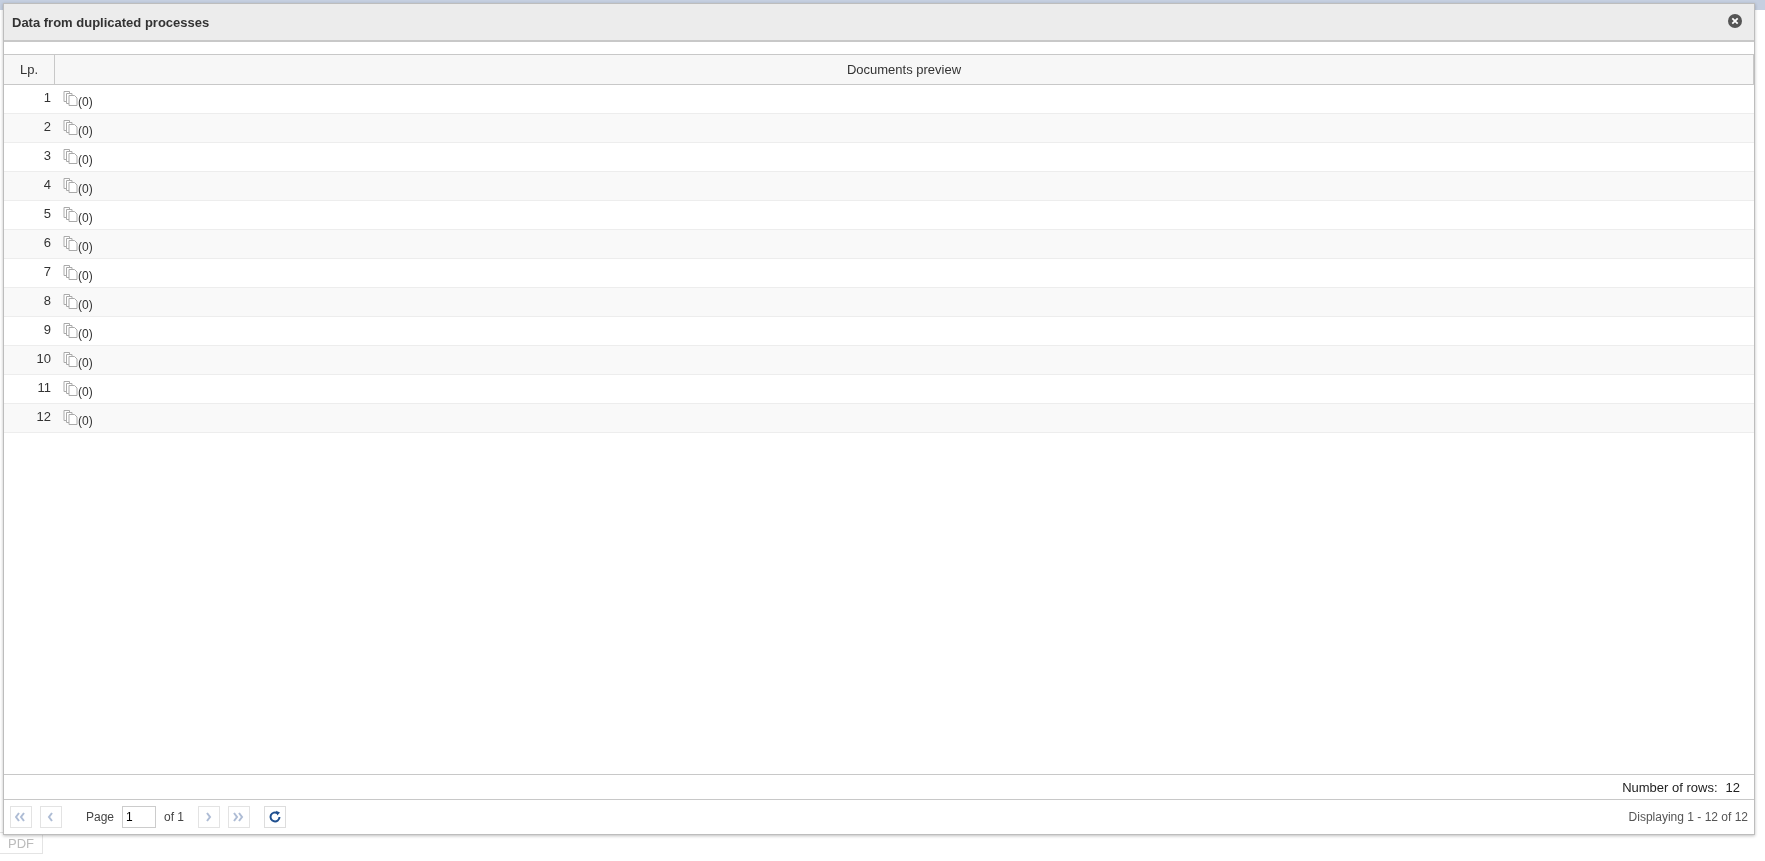  Describe the element at coordinates (29, 69) in the screenshot. I see `column-header: Lp.` at that location.